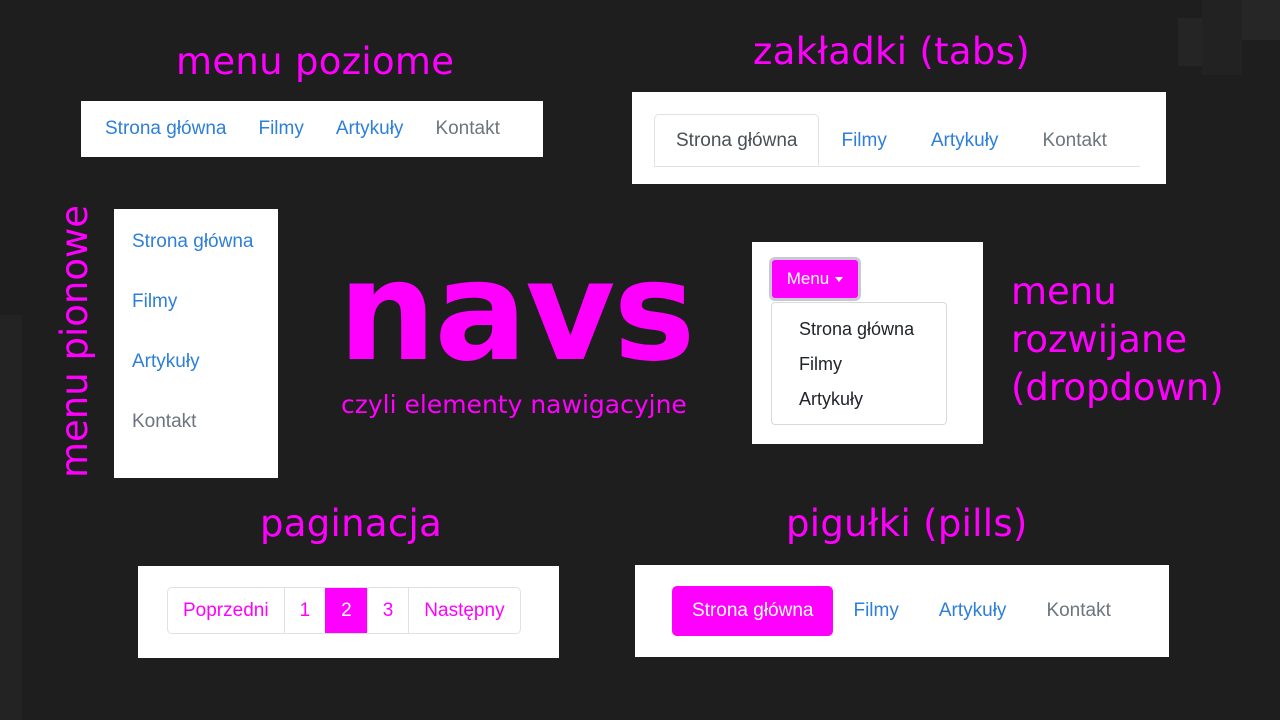 Image resolution: width=1280 pixels, height=720 pixels. What do you see at coordinates (351, 523) in the screenshot?
I see `heading-pagination: paginacja` at bounding box center [351, 523].